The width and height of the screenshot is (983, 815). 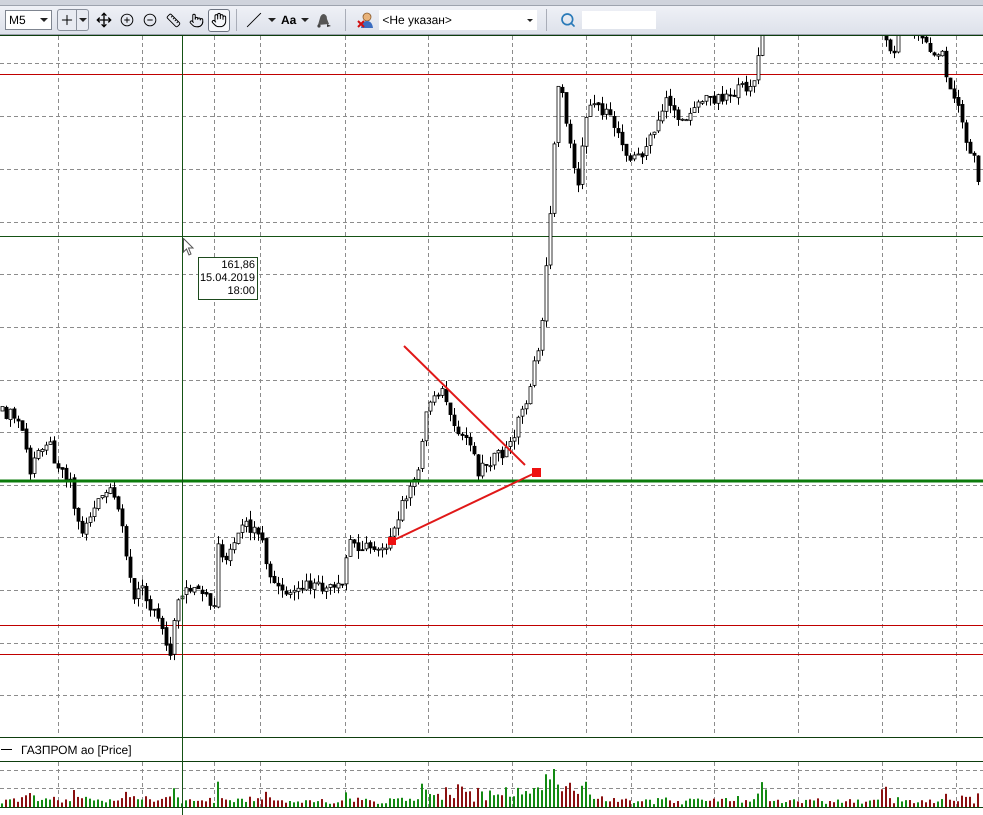 I want to click on legend-label: ГАЗПРОМ ао [Price], so click(x=76, y=750).